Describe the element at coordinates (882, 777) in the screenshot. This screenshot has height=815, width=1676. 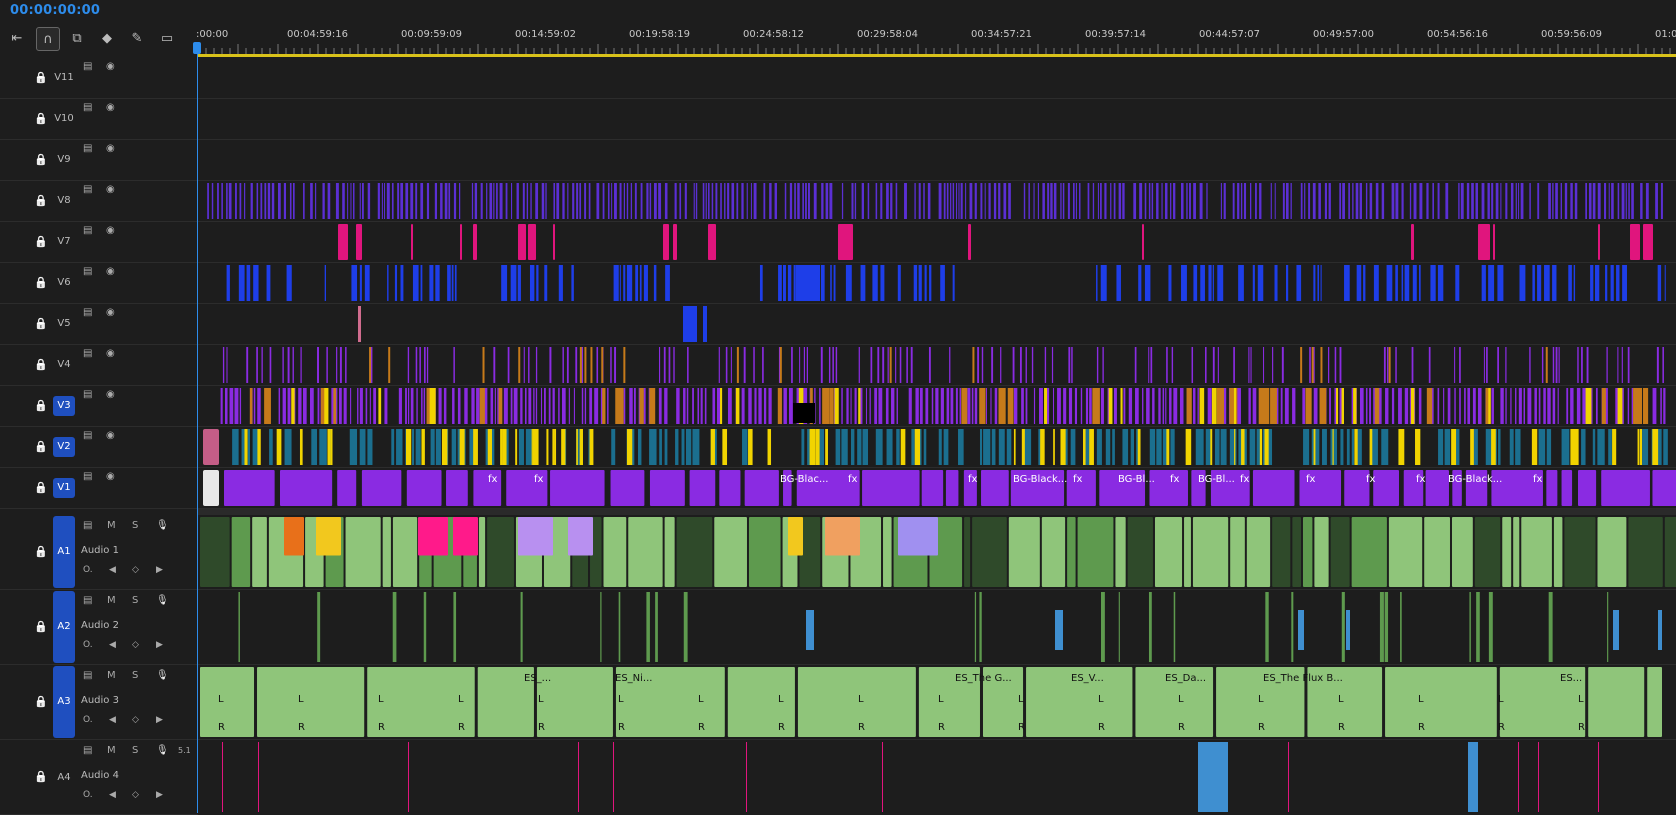
I see `clip-a4-marker` at that location.